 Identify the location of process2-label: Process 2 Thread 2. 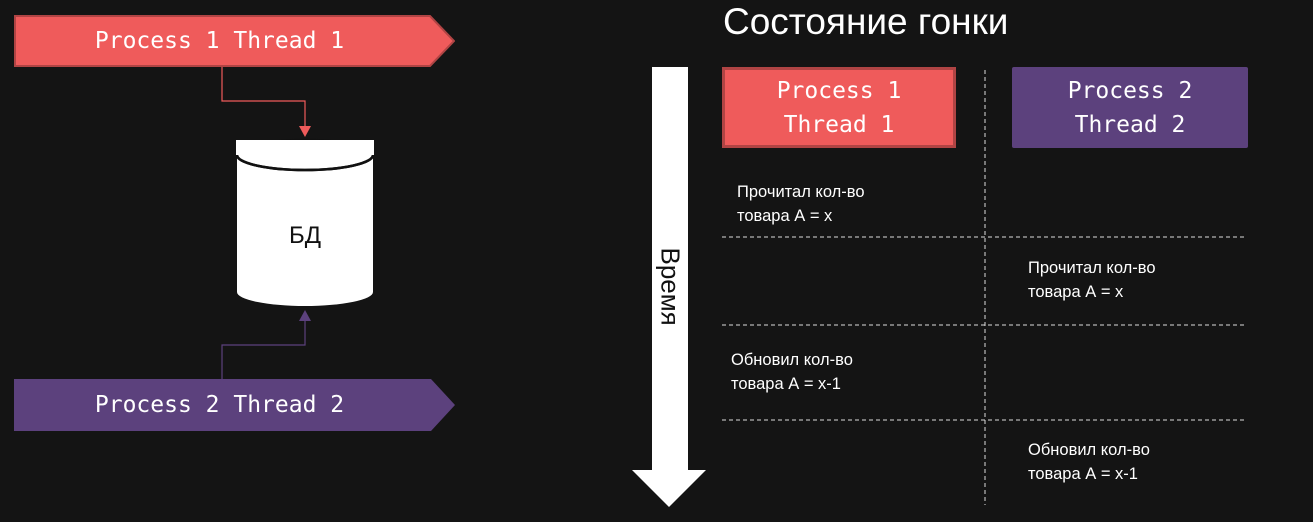
(219, 405).